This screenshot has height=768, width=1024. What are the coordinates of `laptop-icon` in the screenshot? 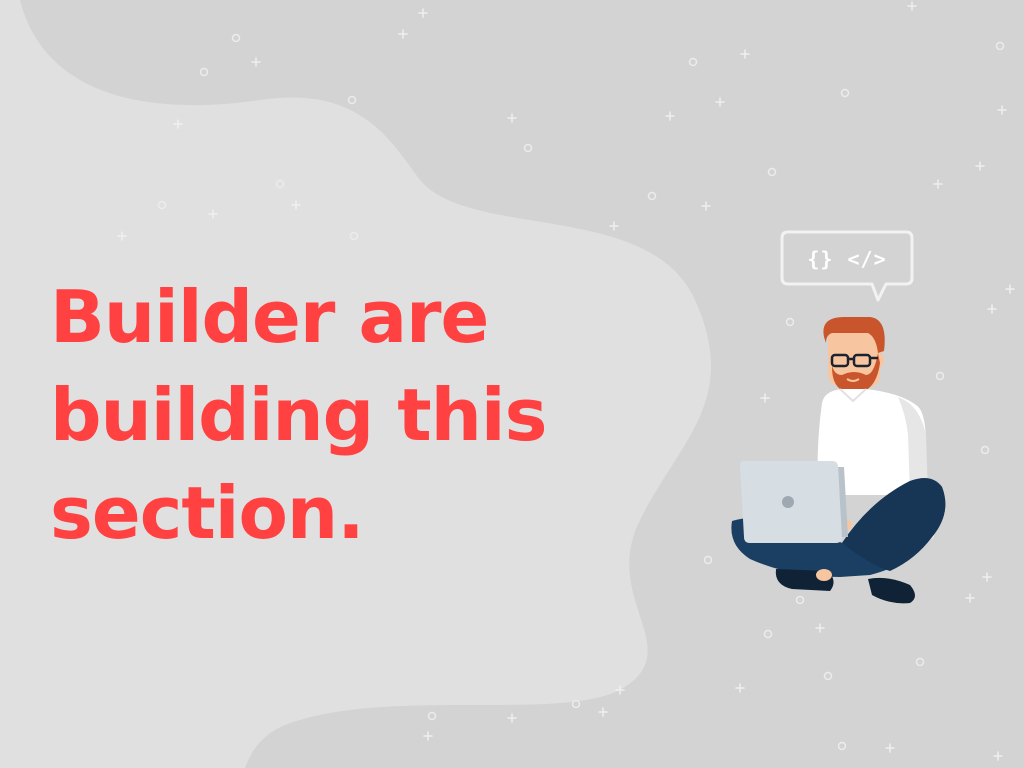 It's located at (794, 502).